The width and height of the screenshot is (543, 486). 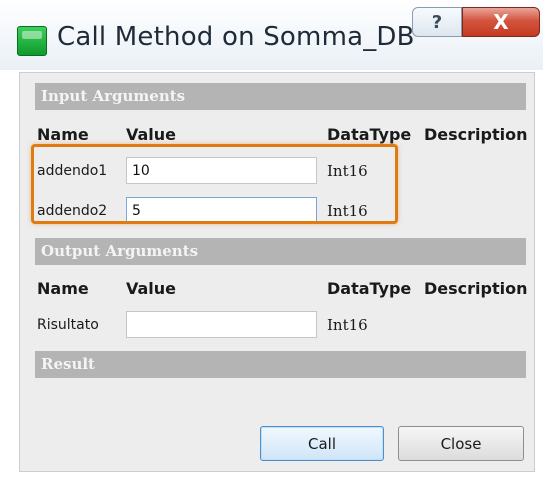 I want to click on title-bar: Call Method on Somma_DB ? X, so click(x=271, y=35).